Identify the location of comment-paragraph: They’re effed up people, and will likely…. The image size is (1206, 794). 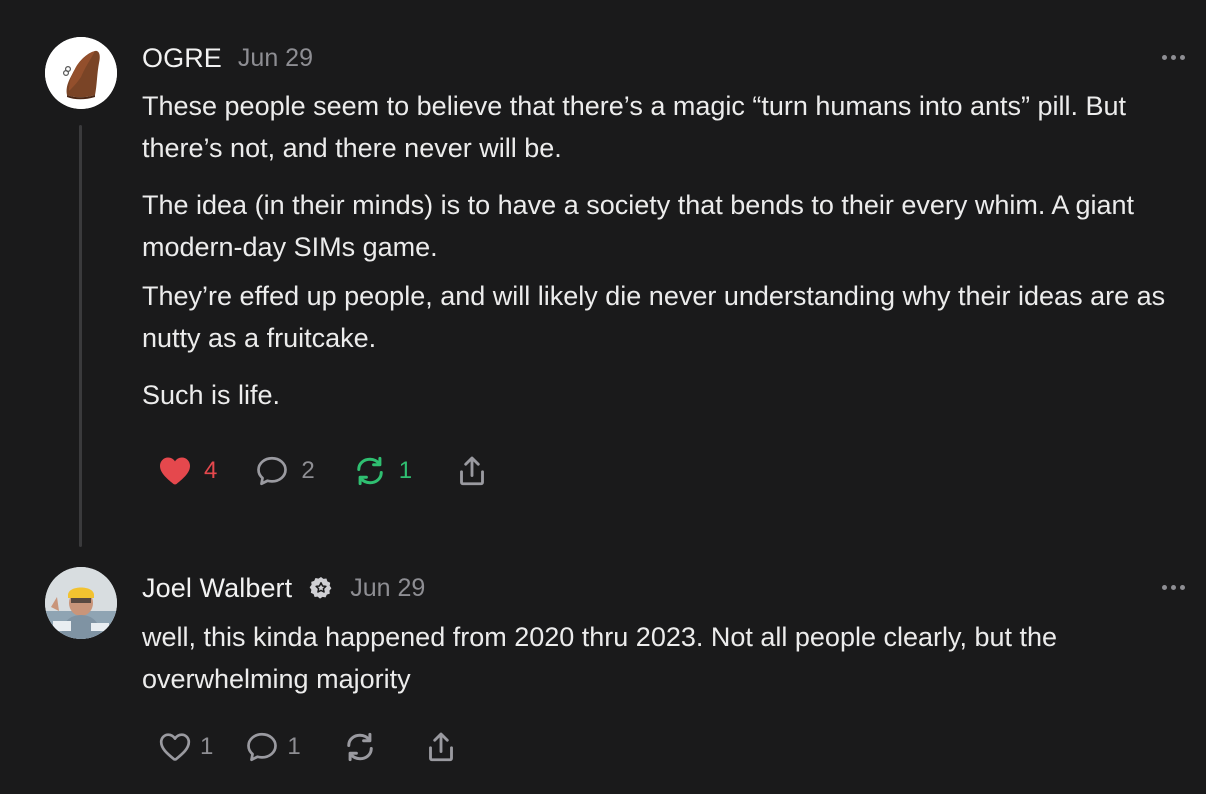
(654, 317).